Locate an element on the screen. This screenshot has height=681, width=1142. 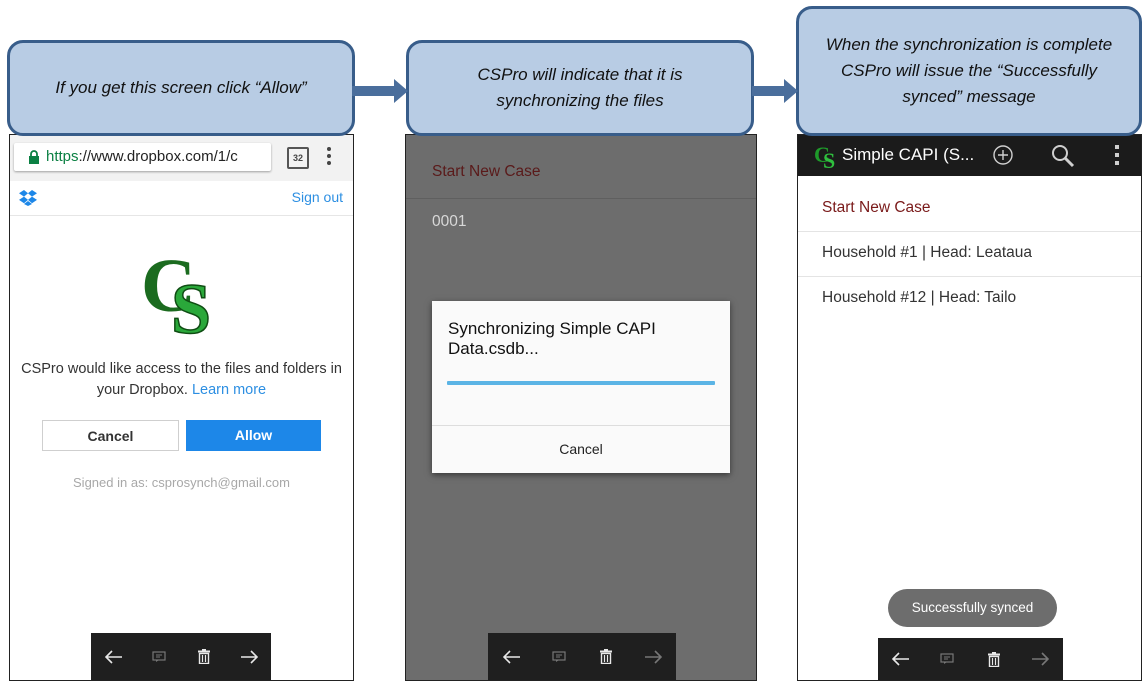
dropbox-icon is located at coordinates (28, 198).